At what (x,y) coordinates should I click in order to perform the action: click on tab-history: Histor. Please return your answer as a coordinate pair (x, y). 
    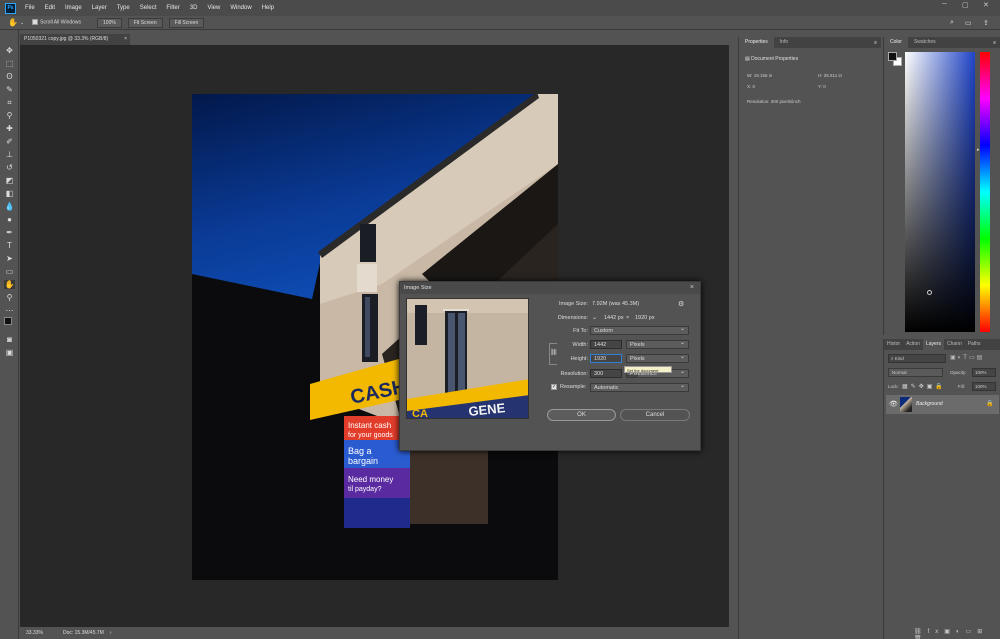
    Looking at the image, I should click on (893, 344).